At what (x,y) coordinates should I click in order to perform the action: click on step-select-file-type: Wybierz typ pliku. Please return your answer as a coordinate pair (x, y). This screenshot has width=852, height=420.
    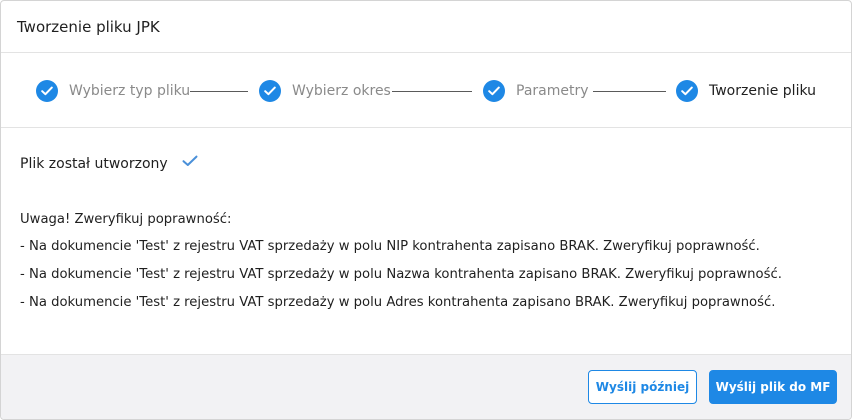
    Looking at the image, I should click on (113, 91).